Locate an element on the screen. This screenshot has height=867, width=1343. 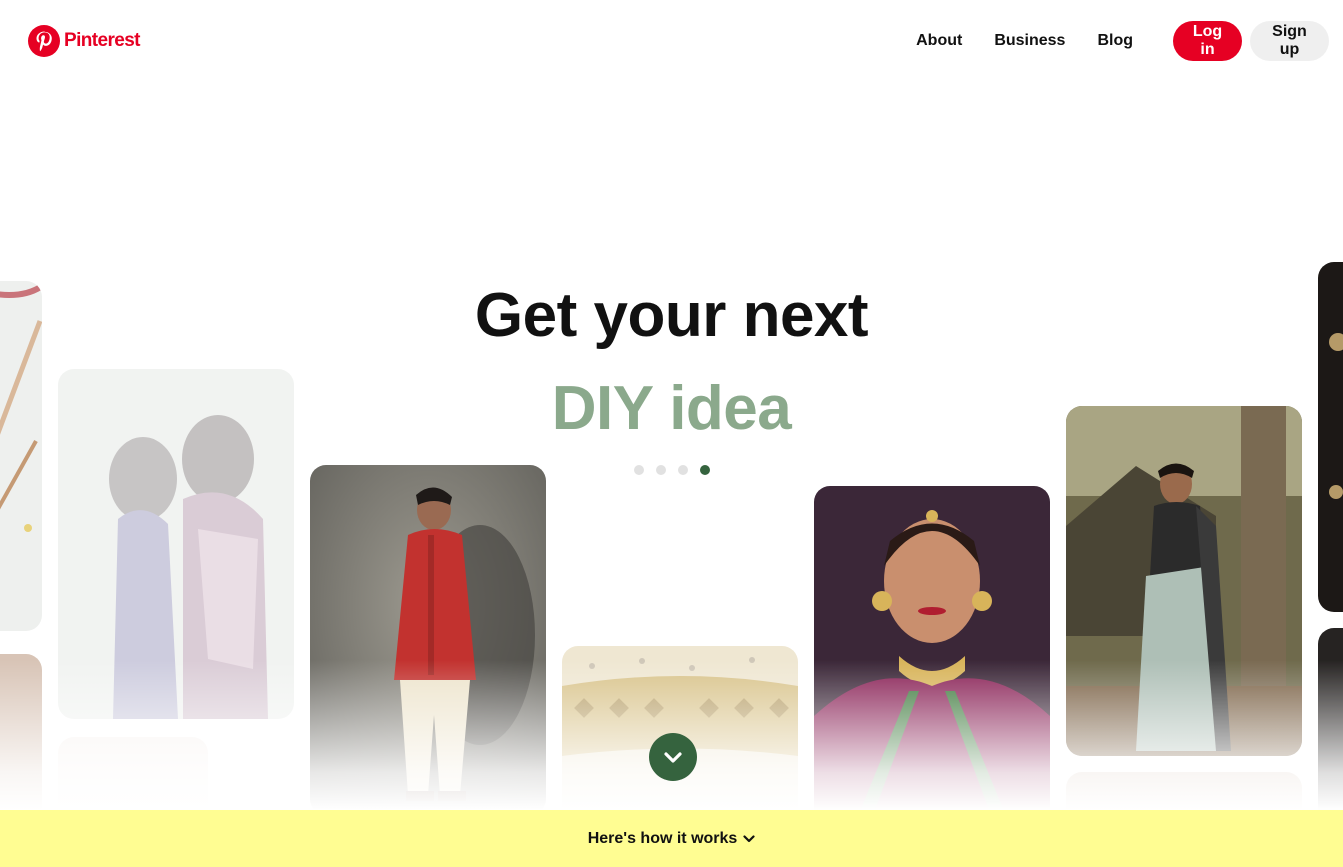
pin-card-sherwani is located at coordinates (428, 640).